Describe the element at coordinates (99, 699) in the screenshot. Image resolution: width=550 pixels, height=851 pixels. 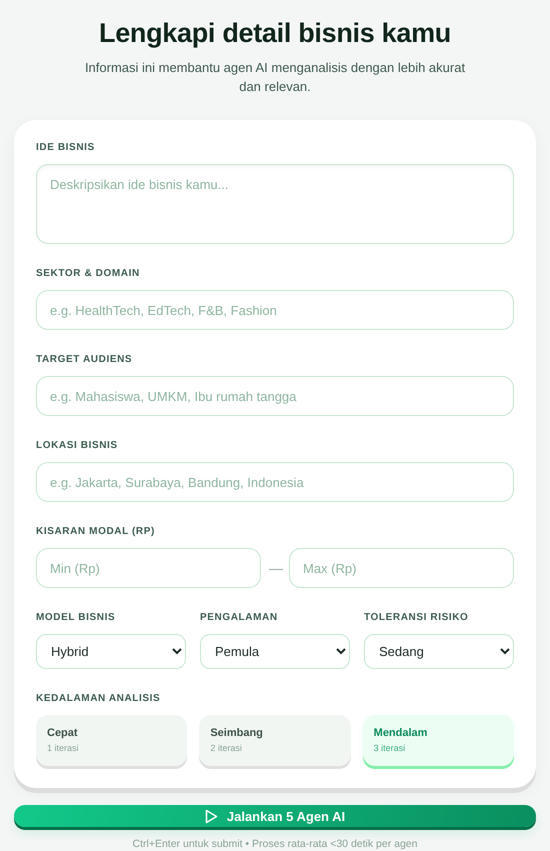
I see `field-label: KEDALAMAN ANALISIS` at that location.